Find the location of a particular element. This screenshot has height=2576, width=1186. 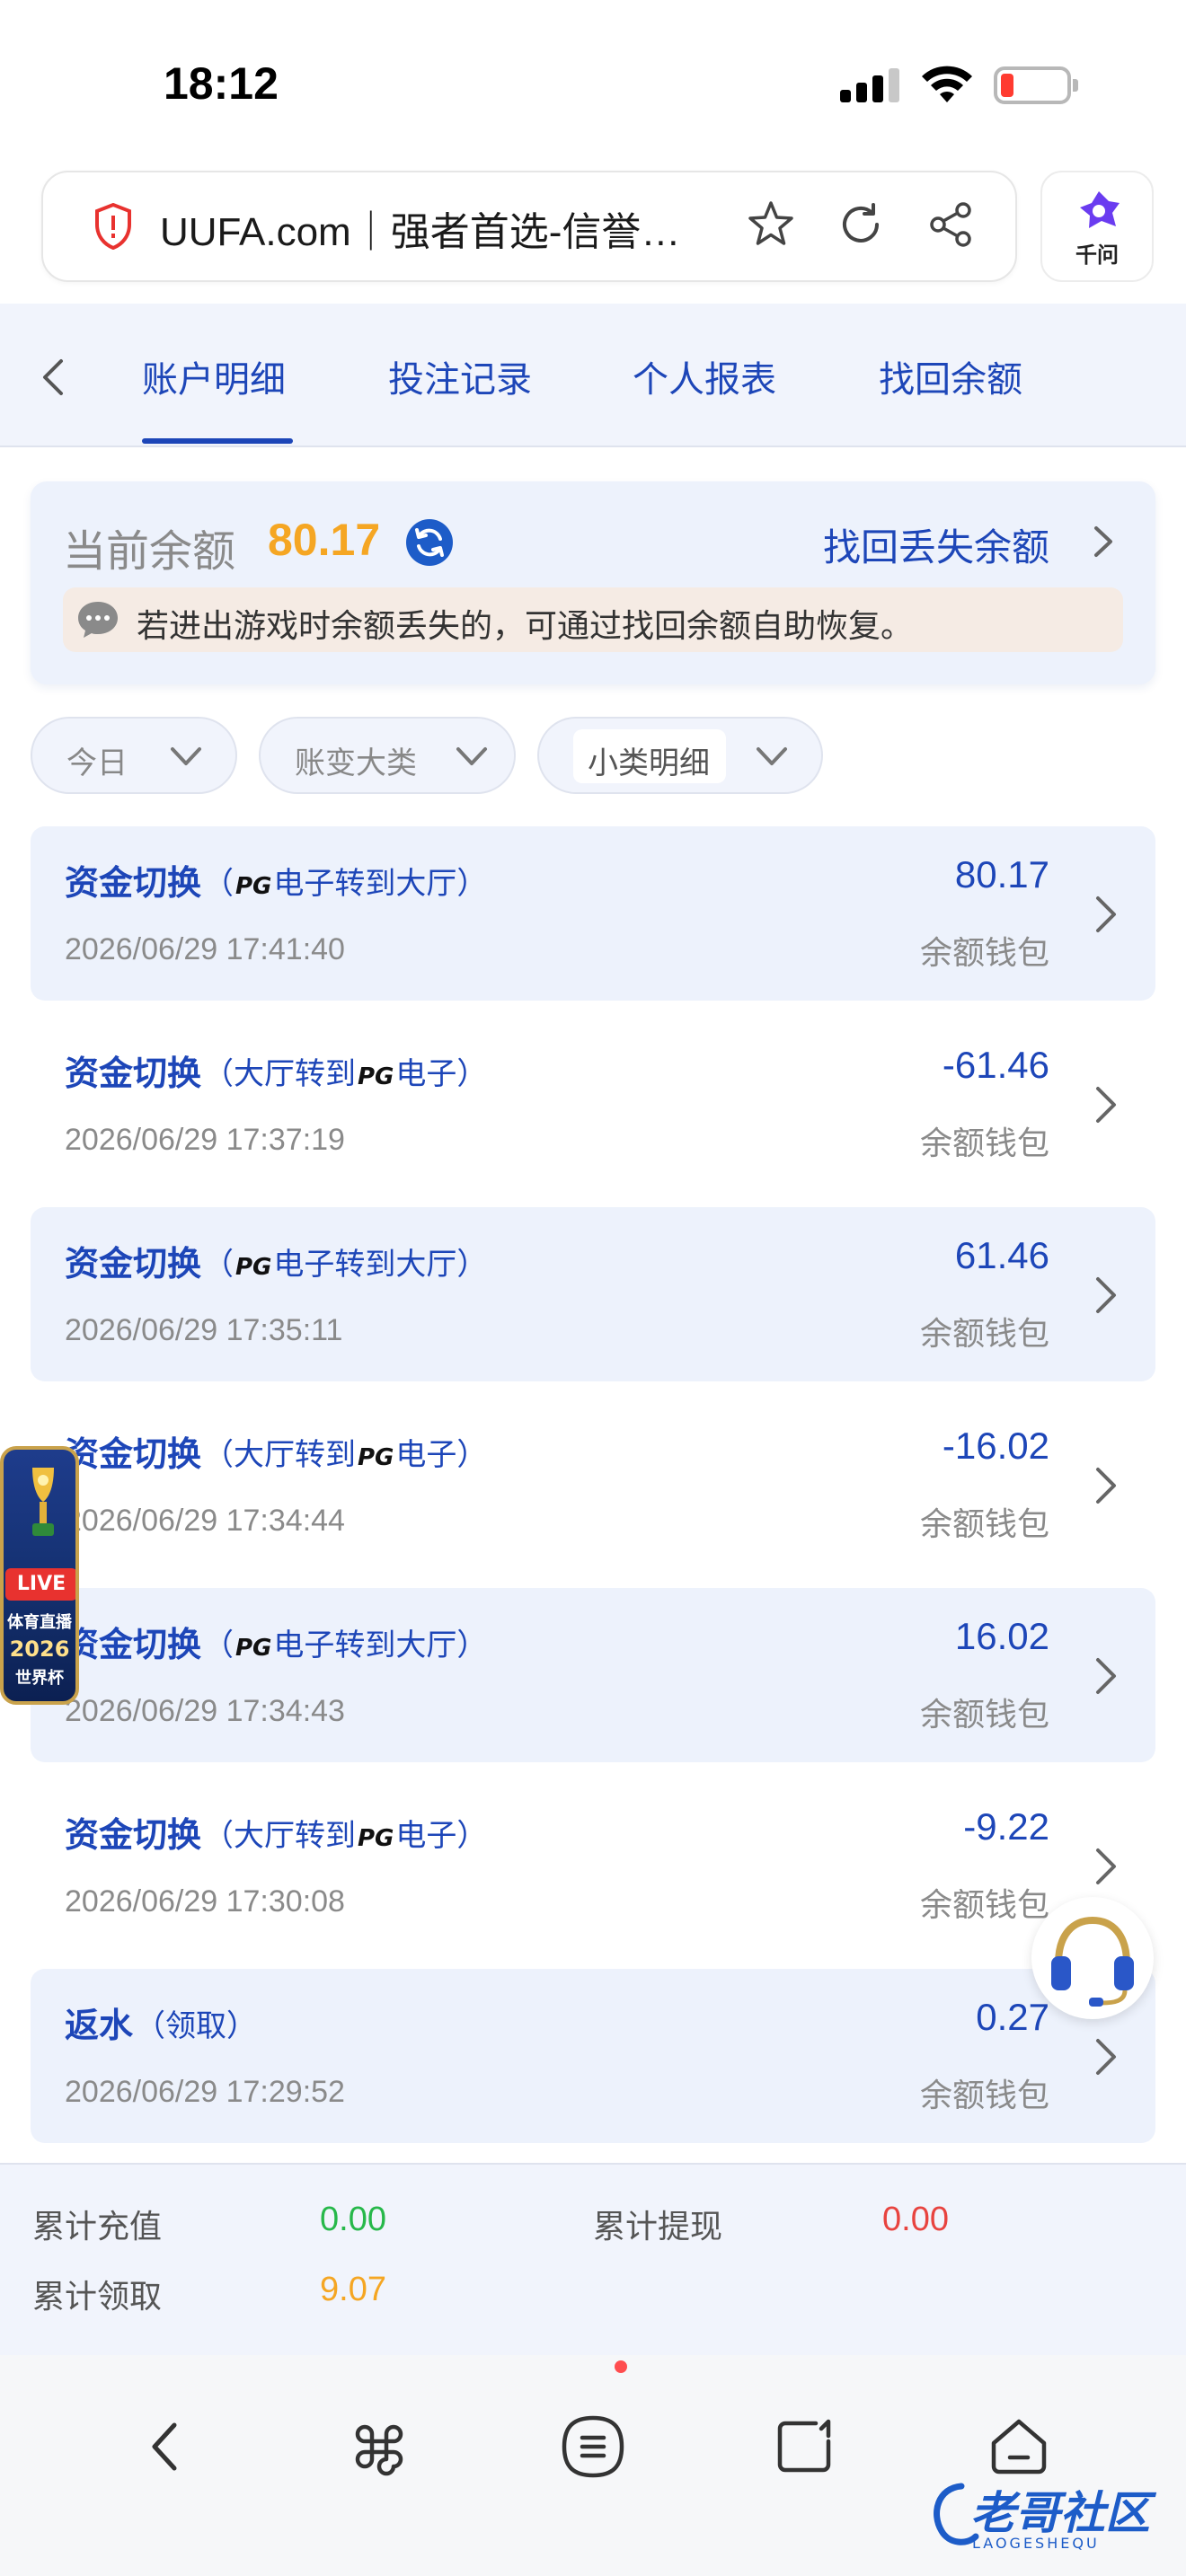

reload-icon is located at coordinates (861, 224).